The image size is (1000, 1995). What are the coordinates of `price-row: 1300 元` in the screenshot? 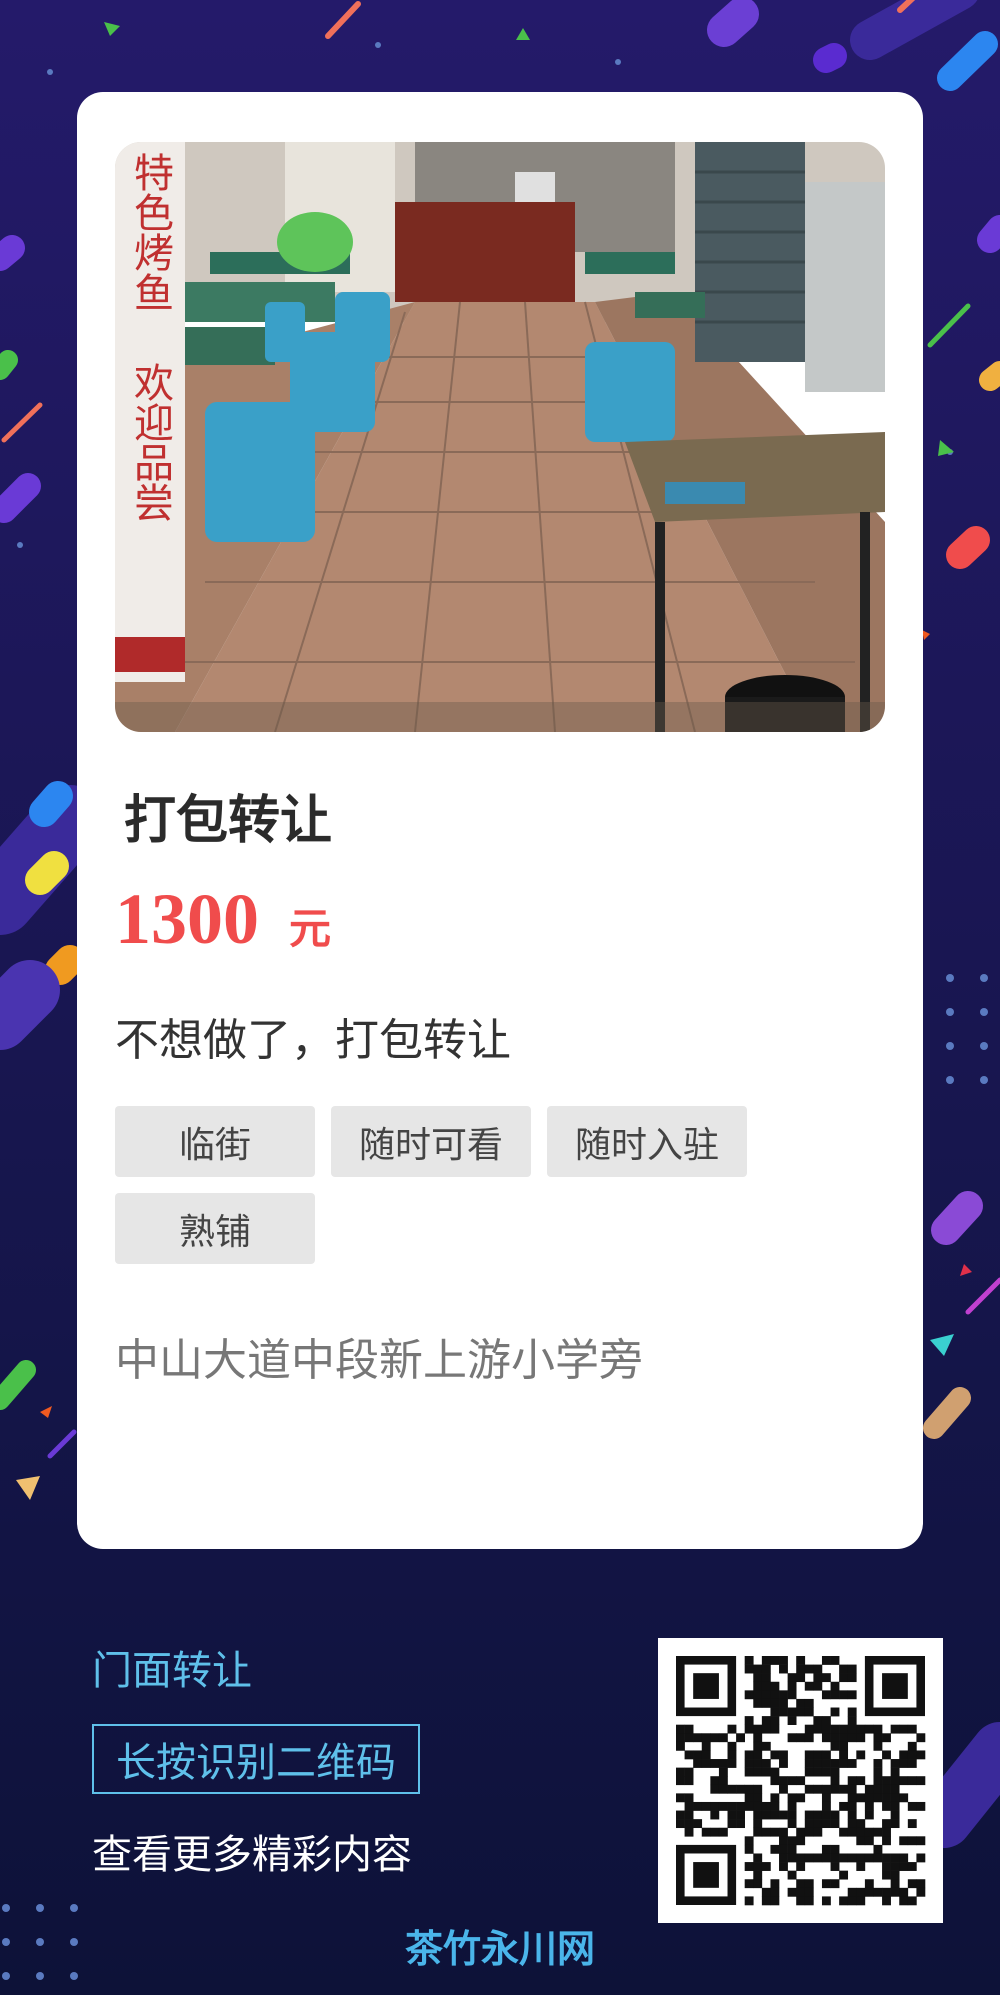 It's located at (223, 919).